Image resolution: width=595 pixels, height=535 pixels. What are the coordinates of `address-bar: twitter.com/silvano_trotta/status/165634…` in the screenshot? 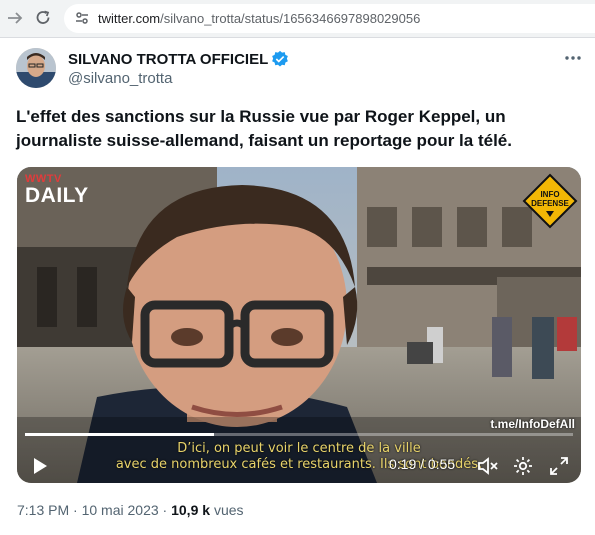 It's located at (329, 18).